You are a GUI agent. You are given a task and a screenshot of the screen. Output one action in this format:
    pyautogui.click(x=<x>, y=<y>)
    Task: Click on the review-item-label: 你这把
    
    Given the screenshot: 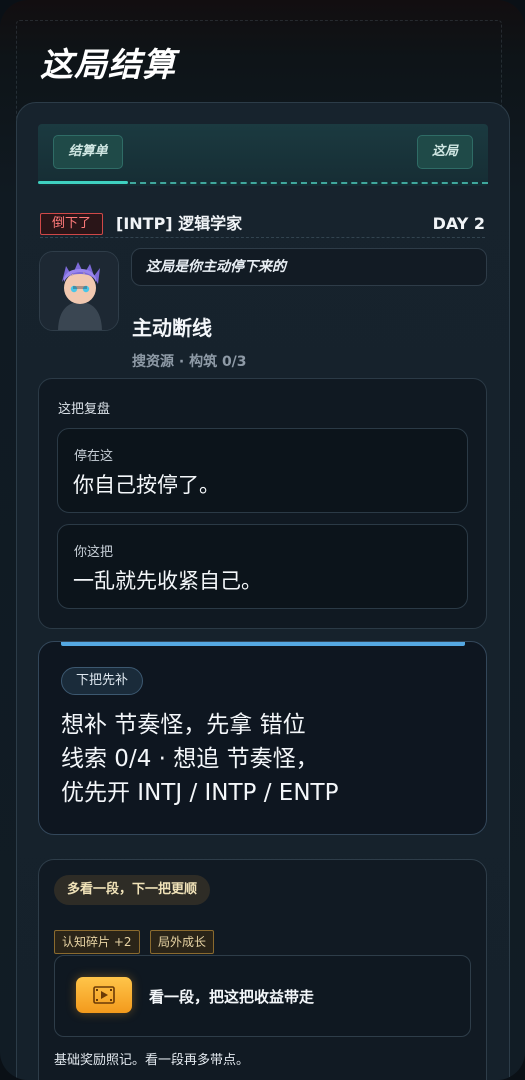 What is the action you would take?
    pyautogui.click(x=94, y=552)
    